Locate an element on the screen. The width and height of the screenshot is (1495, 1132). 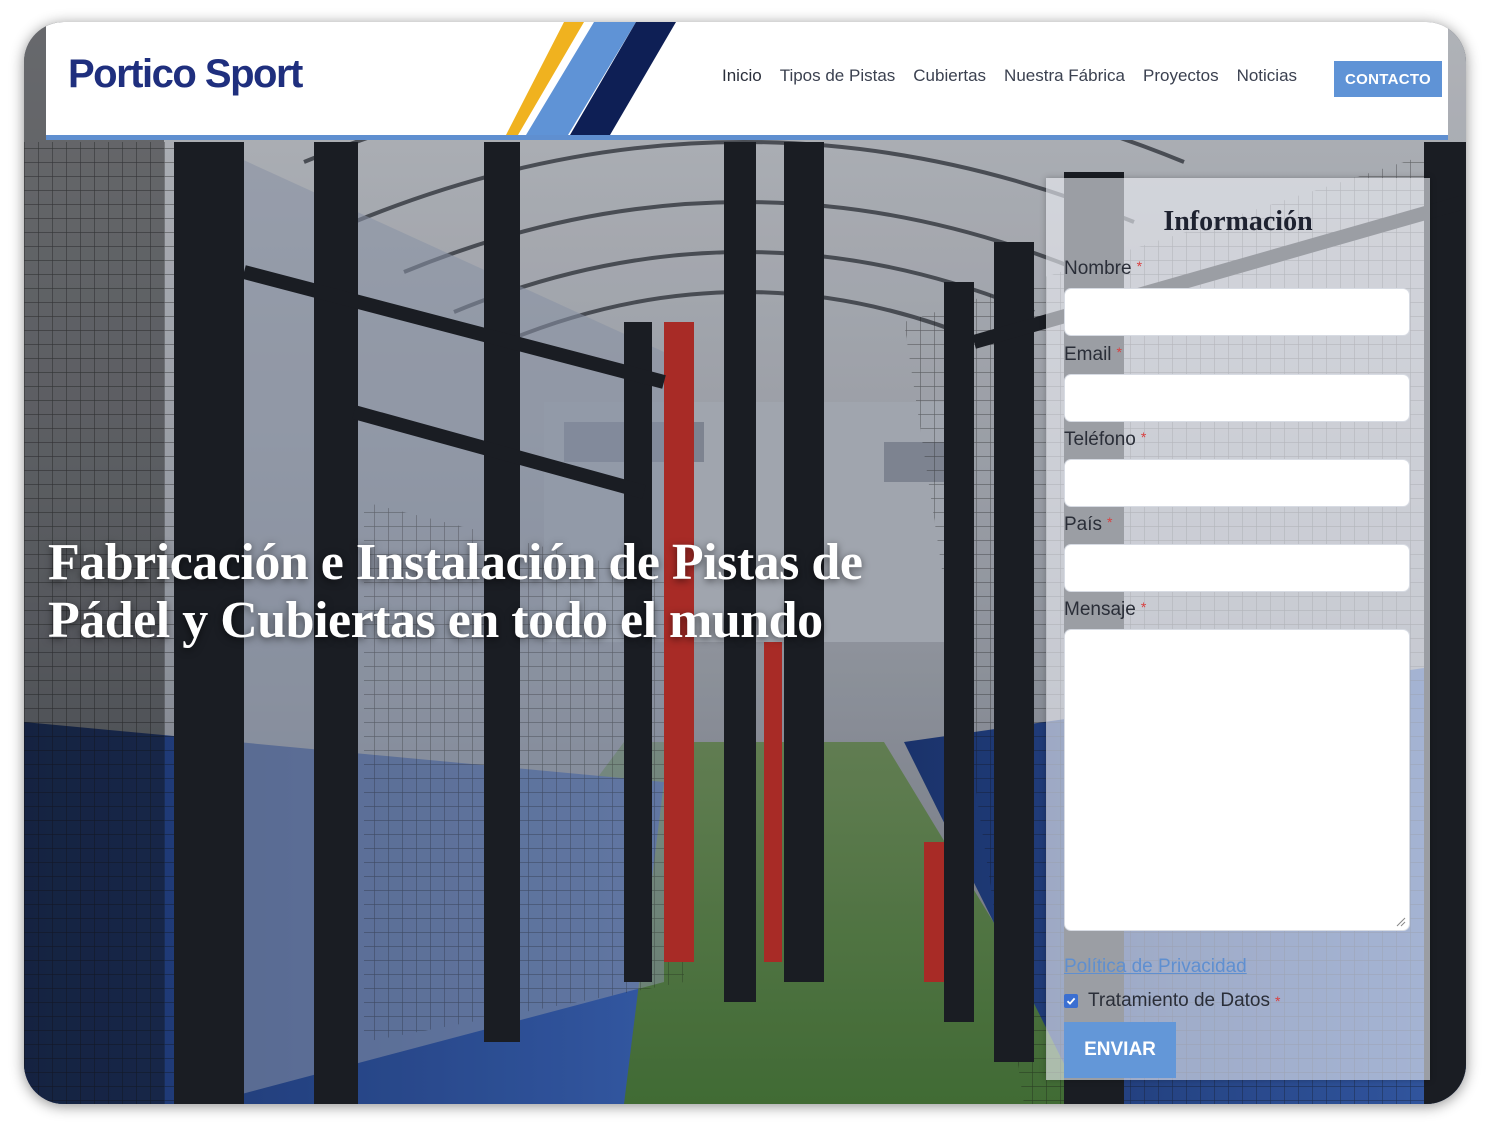
privacy-policy-link: Política de Privacidad is located at coordinates (1155, 967).